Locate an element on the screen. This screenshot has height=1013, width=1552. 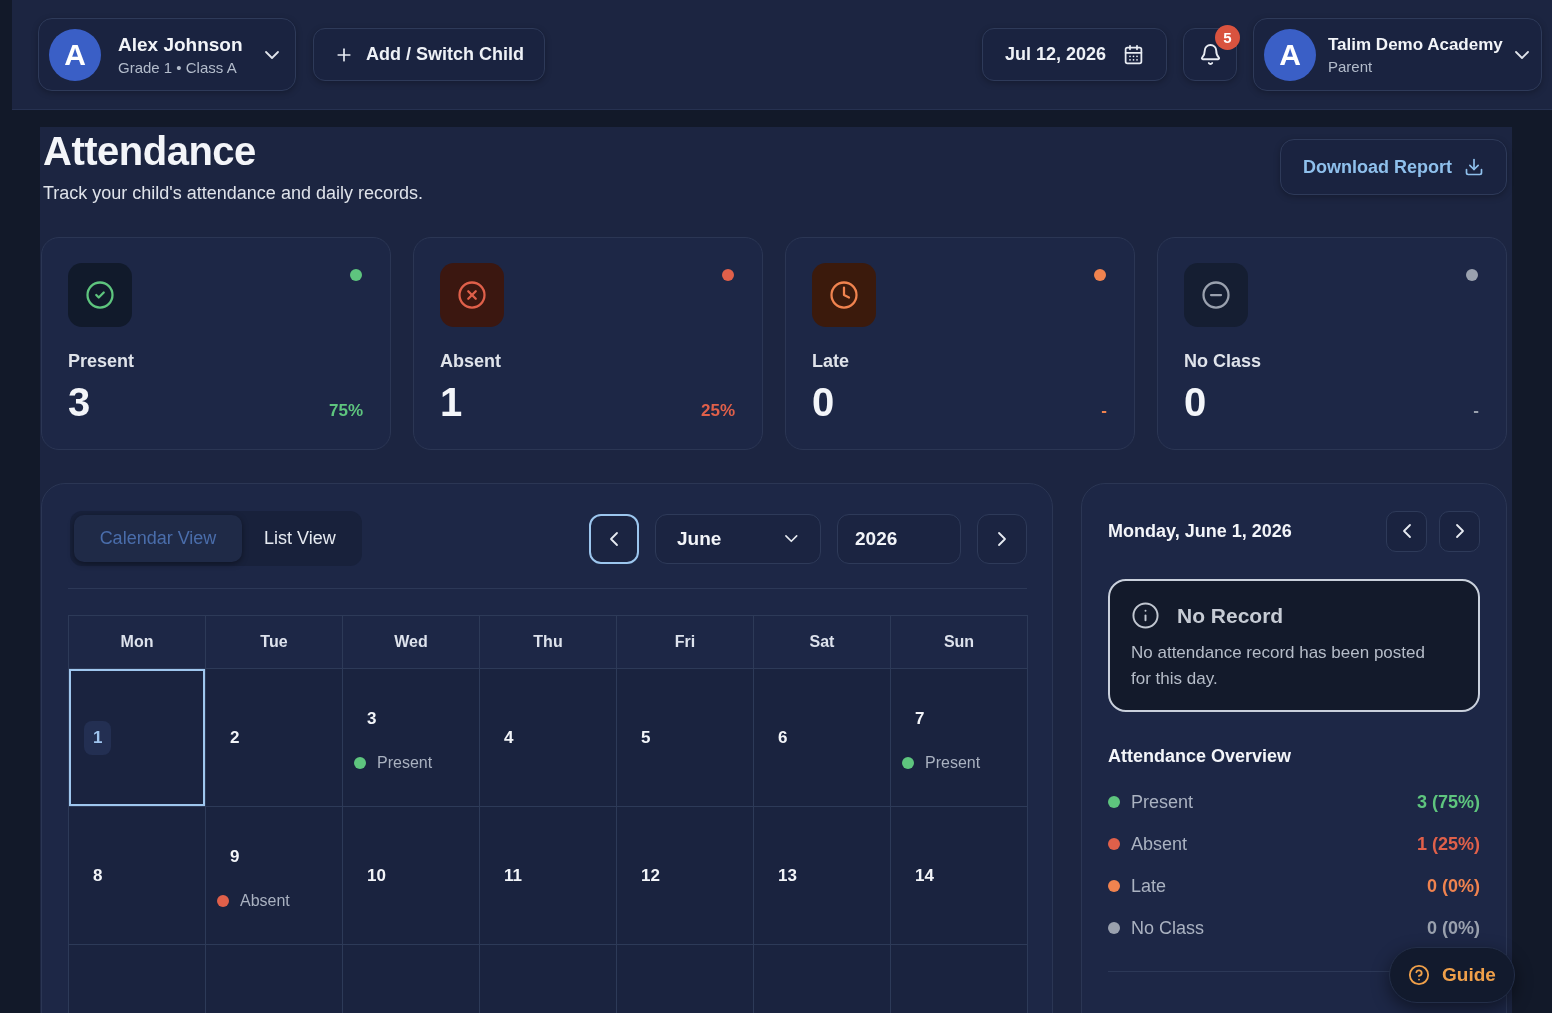
overview-value: 1 (25%) is located at coordinates (1448, 844).